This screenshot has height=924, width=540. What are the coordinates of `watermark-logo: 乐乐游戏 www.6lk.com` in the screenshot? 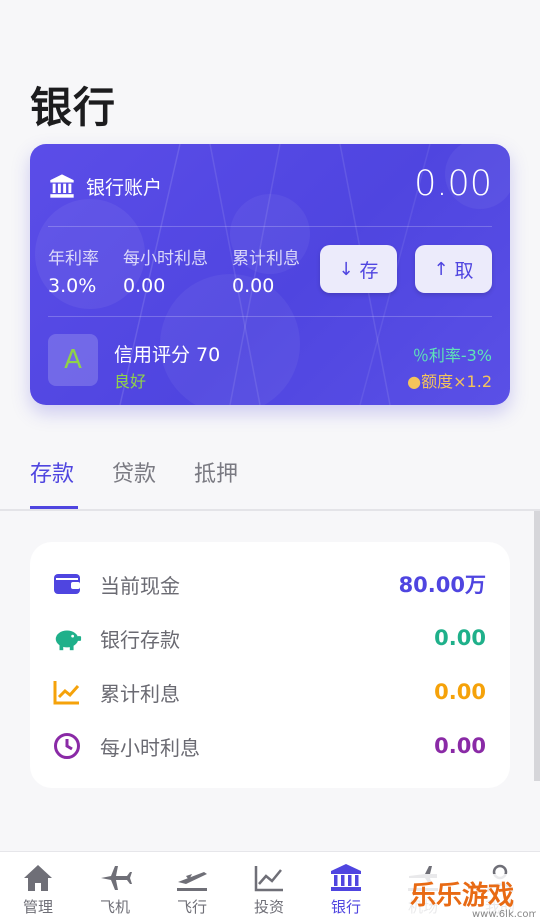 It's located at (471, 897).